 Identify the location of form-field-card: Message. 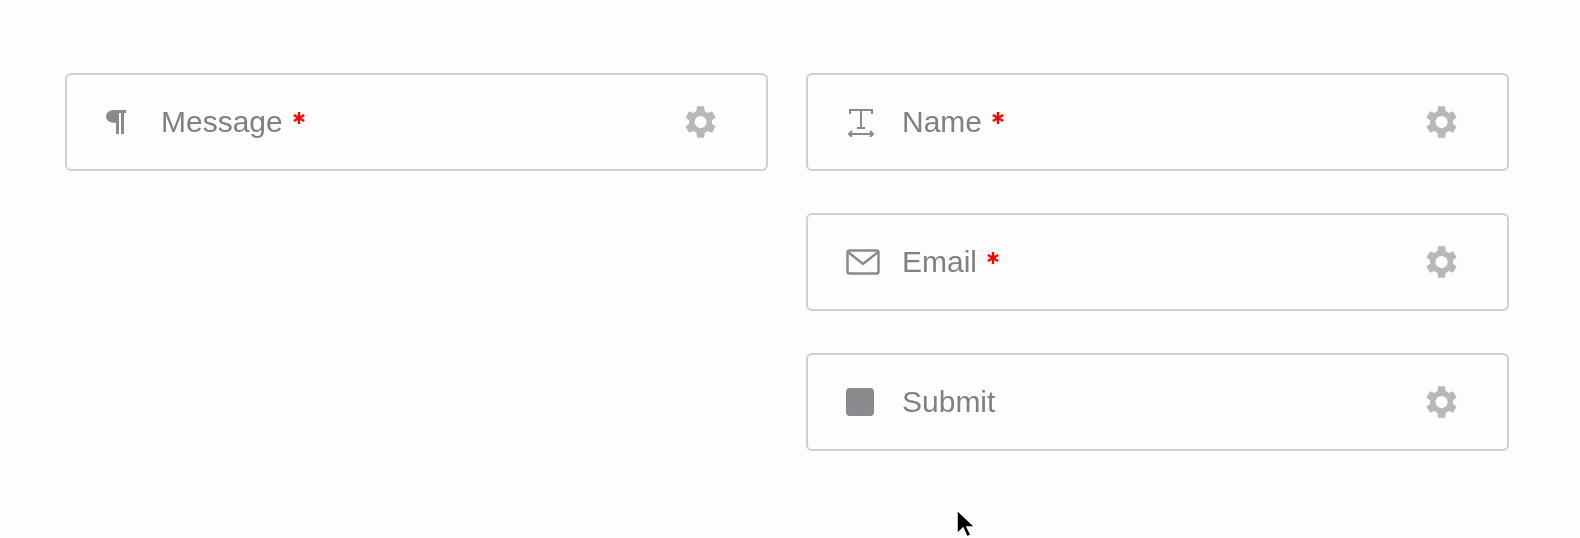
(416, 122).